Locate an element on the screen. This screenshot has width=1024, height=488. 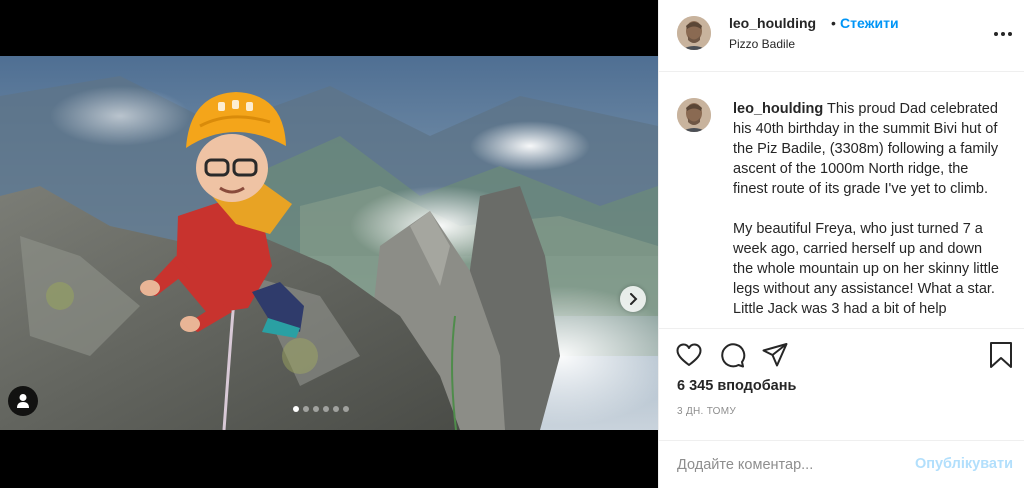
bookmark-icon is located at coordinates (1001, 355).